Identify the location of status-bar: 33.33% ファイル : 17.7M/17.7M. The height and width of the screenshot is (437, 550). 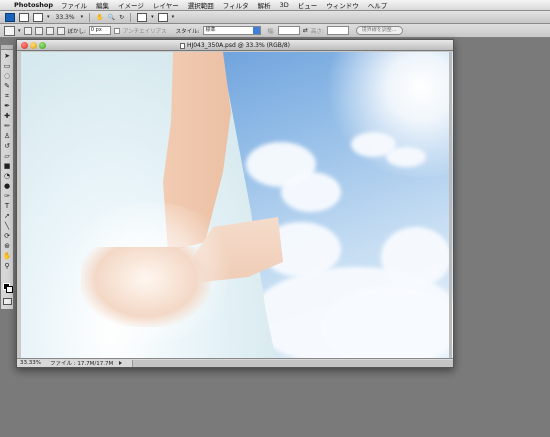
(235, 362).